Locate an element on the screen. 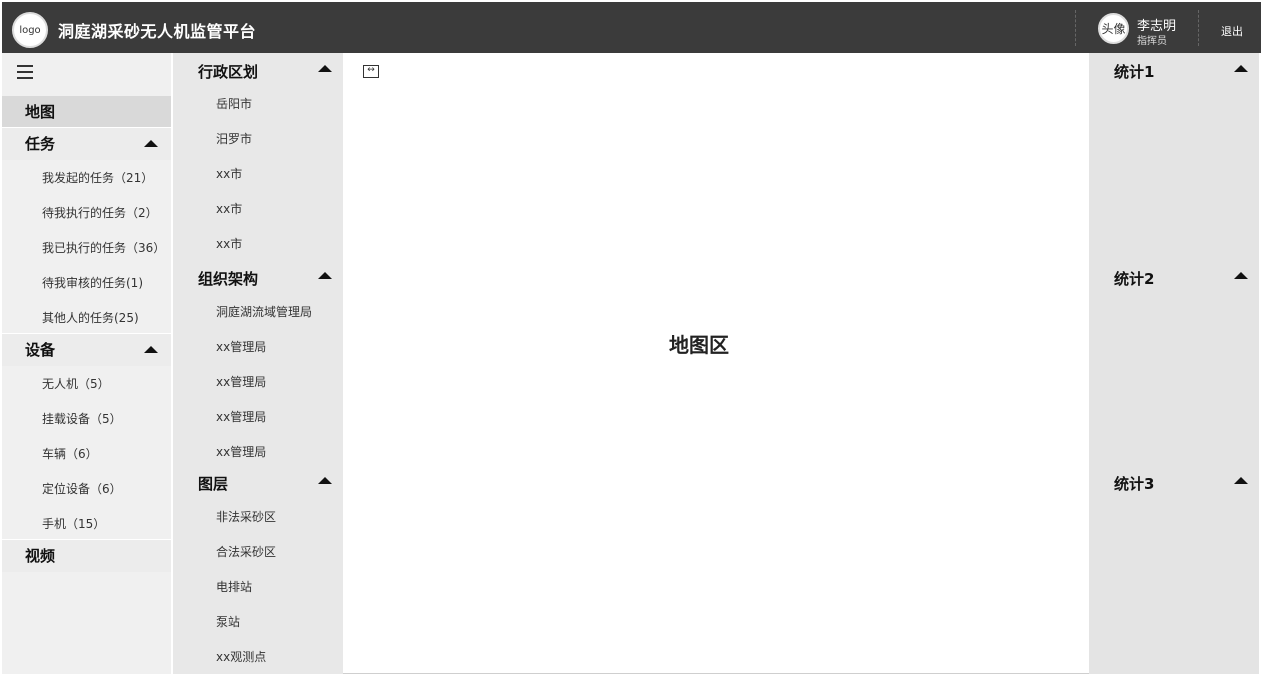 This screenshot has width=1263, height=676. nav-item-device: 手机（15） is located at coordinates (73, 523).